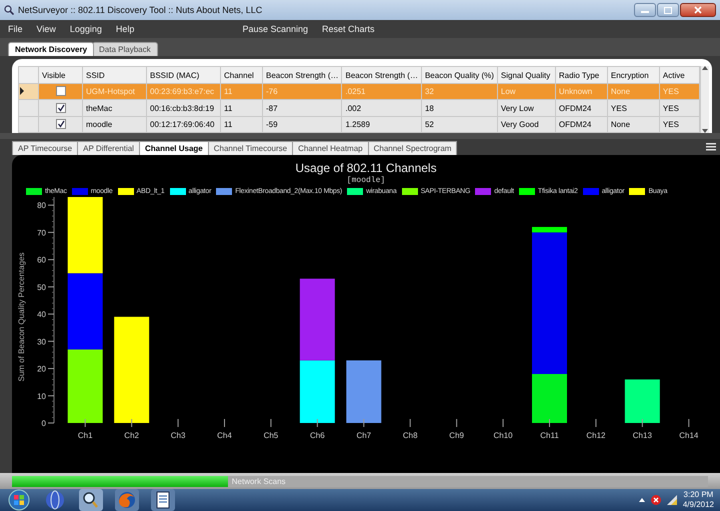 The width and height of the screenshot is (720, 511). I want to click on menu-item: Logging, so click(86, 29).